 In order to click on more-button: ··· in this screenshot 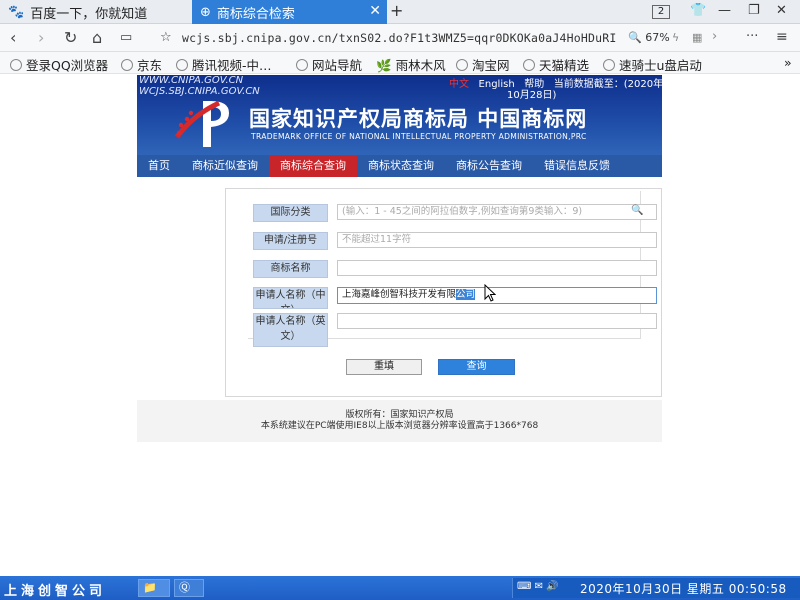, I will do `click(752, 36)`.